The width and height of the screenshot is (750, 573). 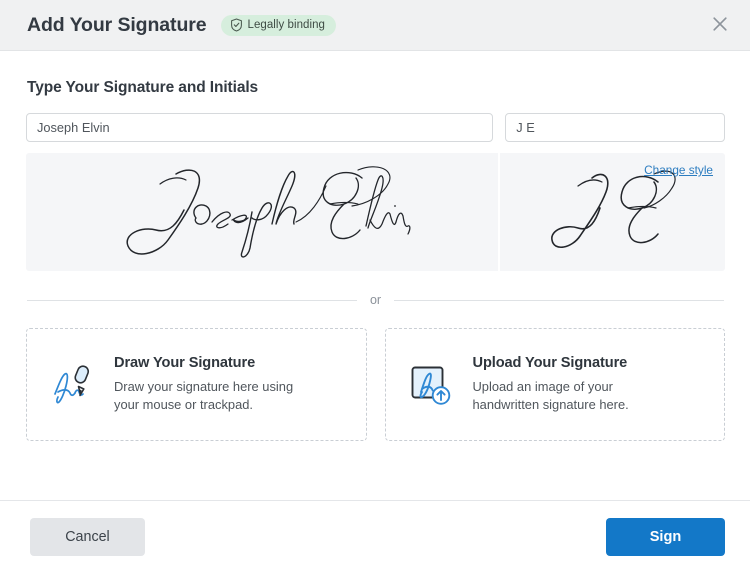 What do you see at coordinates (559, 300) in the screenshot?
I see `divider-line-right` at bounding box center [559, 300].